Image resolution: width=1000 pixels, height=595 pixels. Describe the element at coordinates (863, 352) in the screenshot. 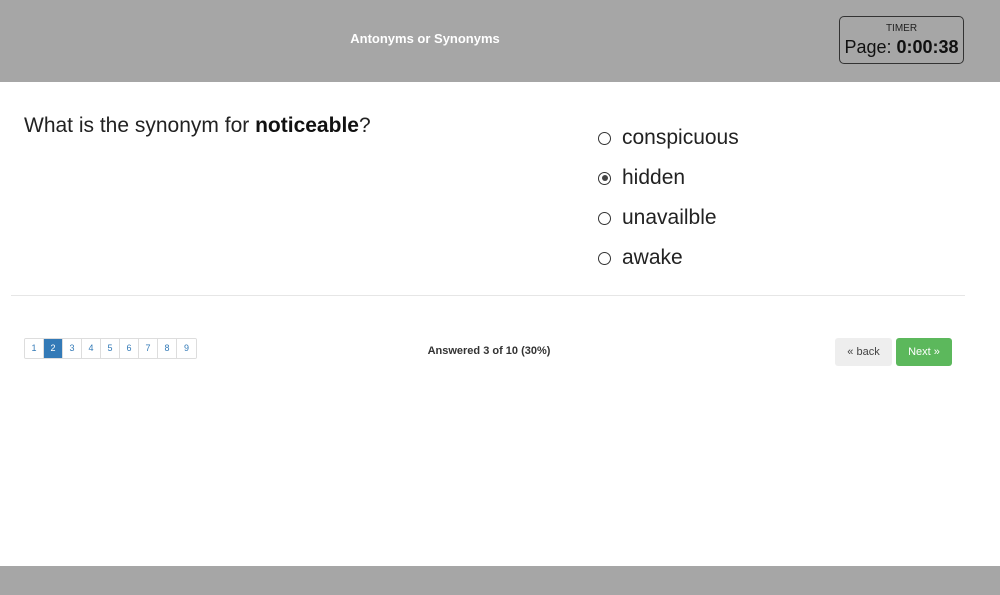

I see `back-button: « back` at that location.